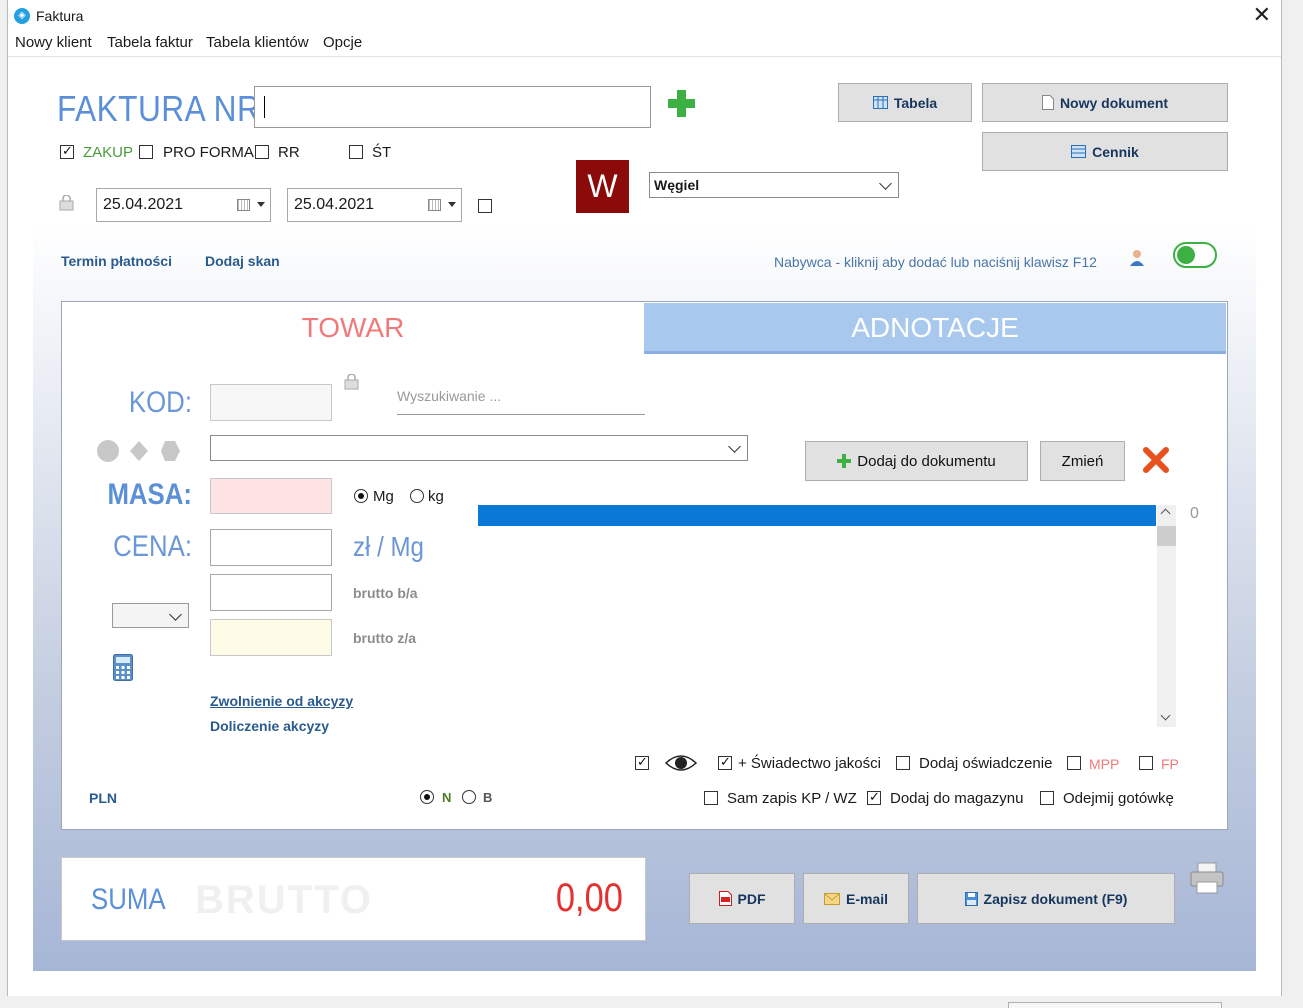 Image resolution: width=1303 pixels, height=1008 pixels. What do you see at coordinates (271, 592) in the screenshot?
I see `brutto-ba-input` at bounding box center [271, 592].